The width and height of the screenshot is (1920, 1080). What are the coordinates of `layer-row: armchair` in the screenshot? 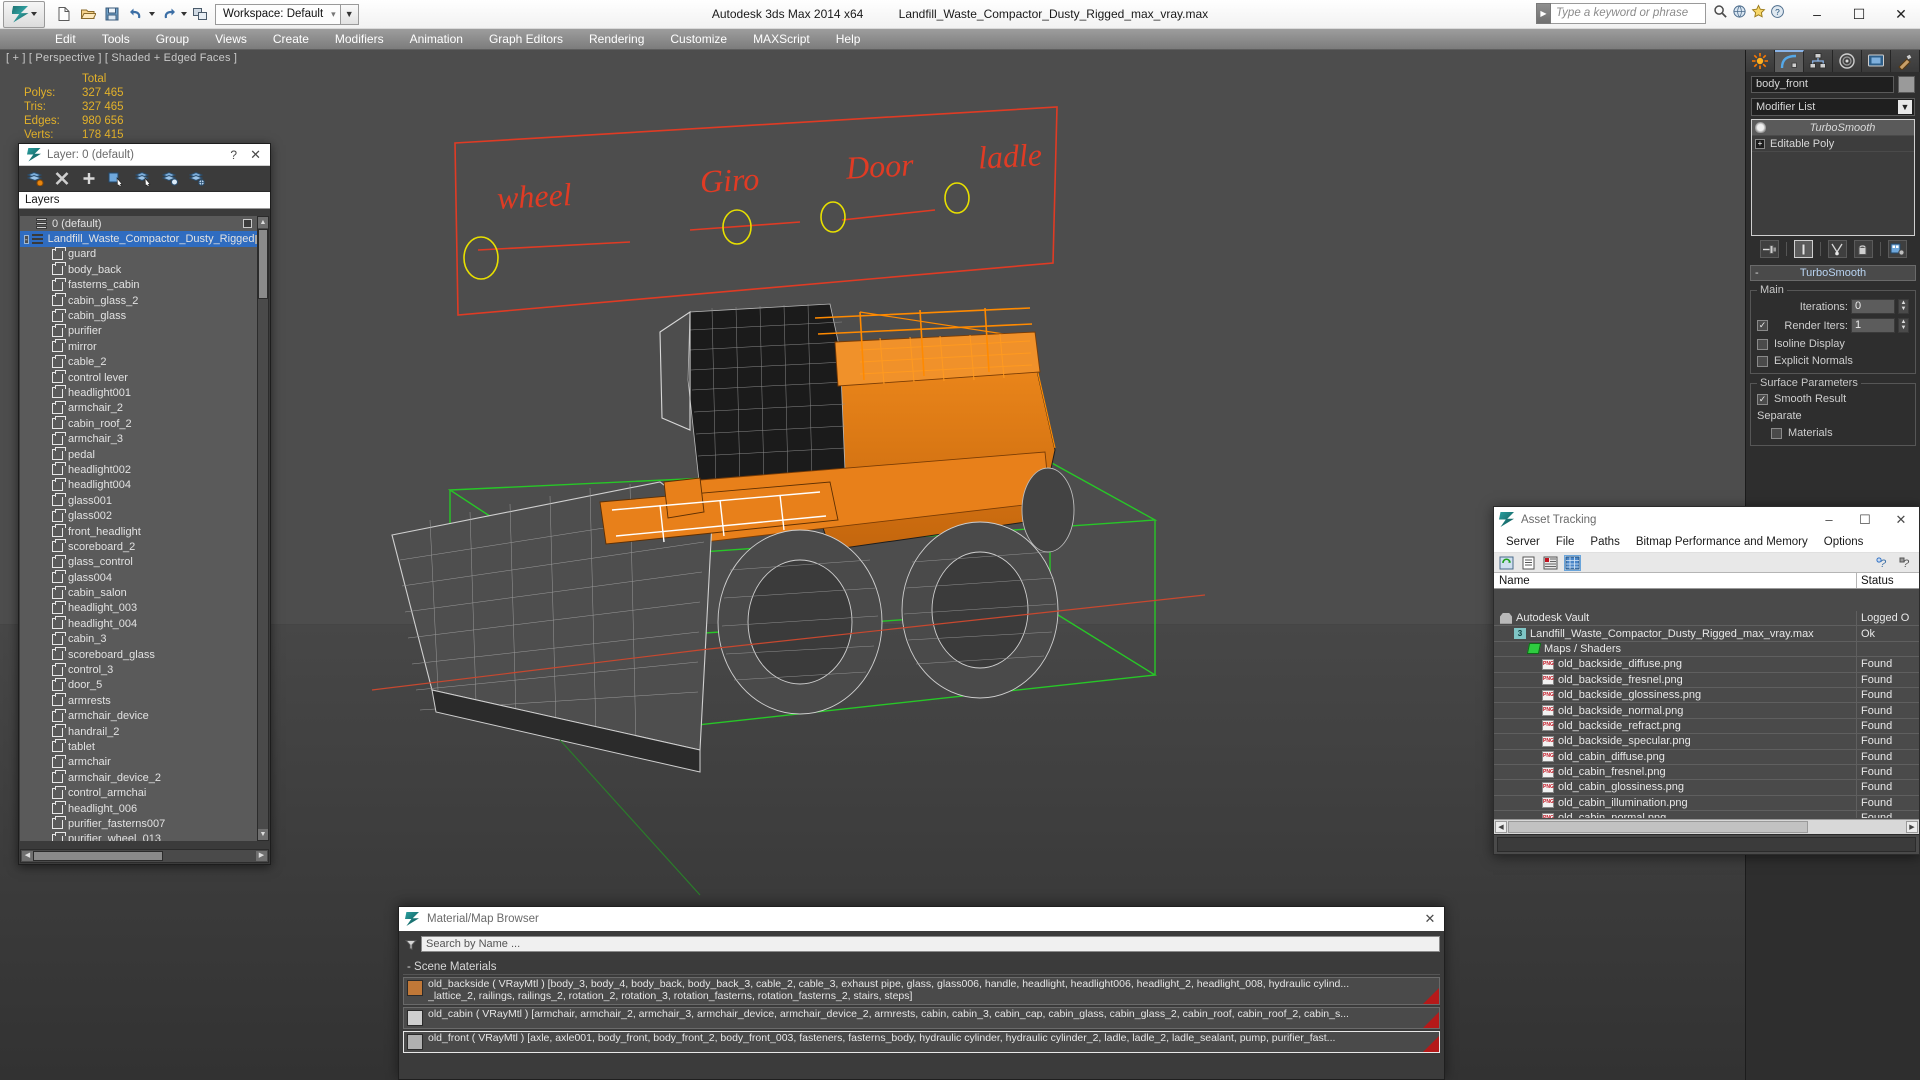 It's located at (138, 762).